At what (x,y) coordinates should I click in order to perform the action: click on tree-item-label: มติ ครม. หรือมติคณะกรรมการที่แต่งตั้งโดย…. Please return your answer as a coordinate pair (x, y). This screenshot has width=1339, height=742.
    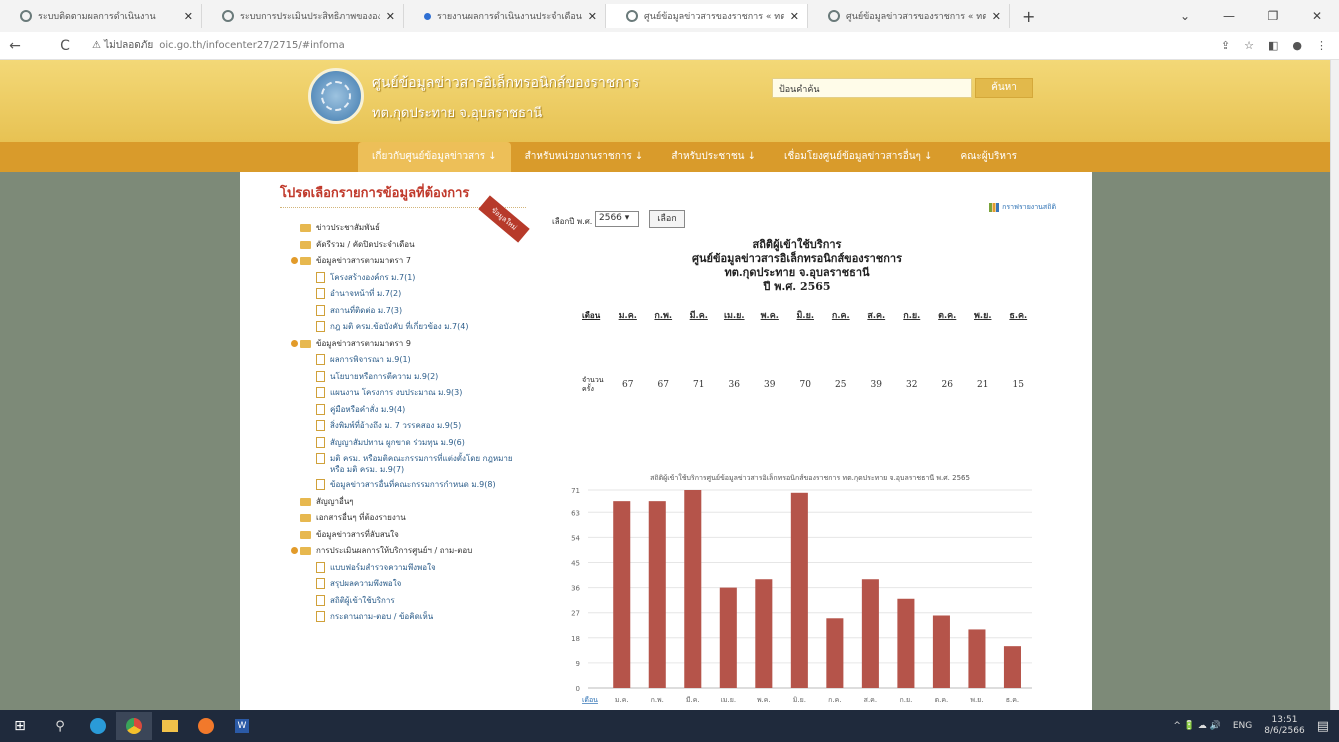
    Looking at the image, I should click on (421, 464).